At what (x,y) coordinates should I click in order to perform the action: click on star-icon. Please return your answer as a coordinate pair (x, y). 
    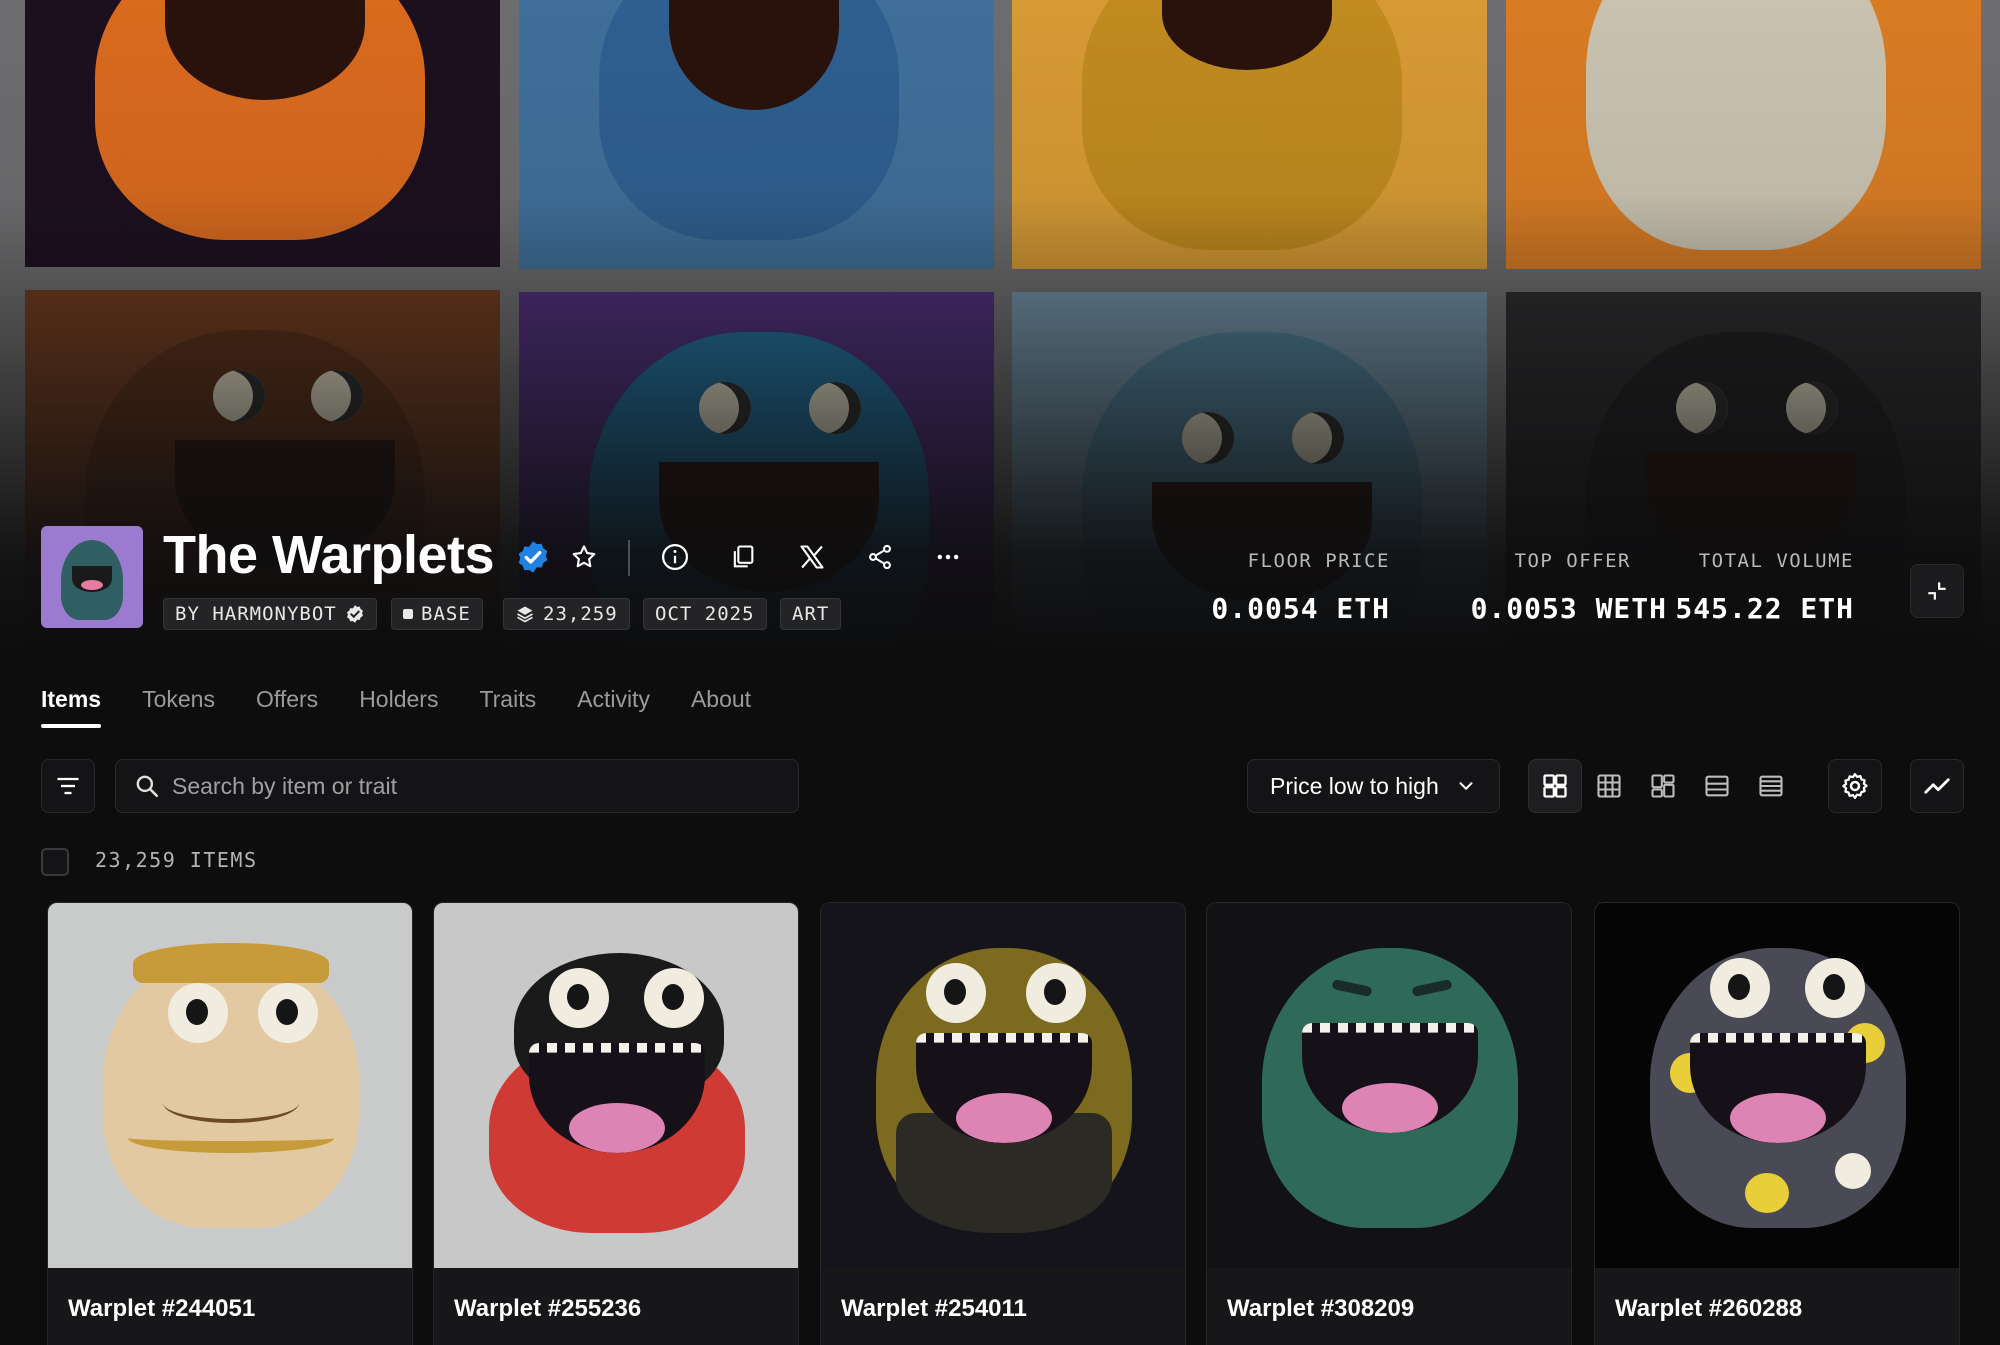
    Looking at the image, I should click on (584, 557).